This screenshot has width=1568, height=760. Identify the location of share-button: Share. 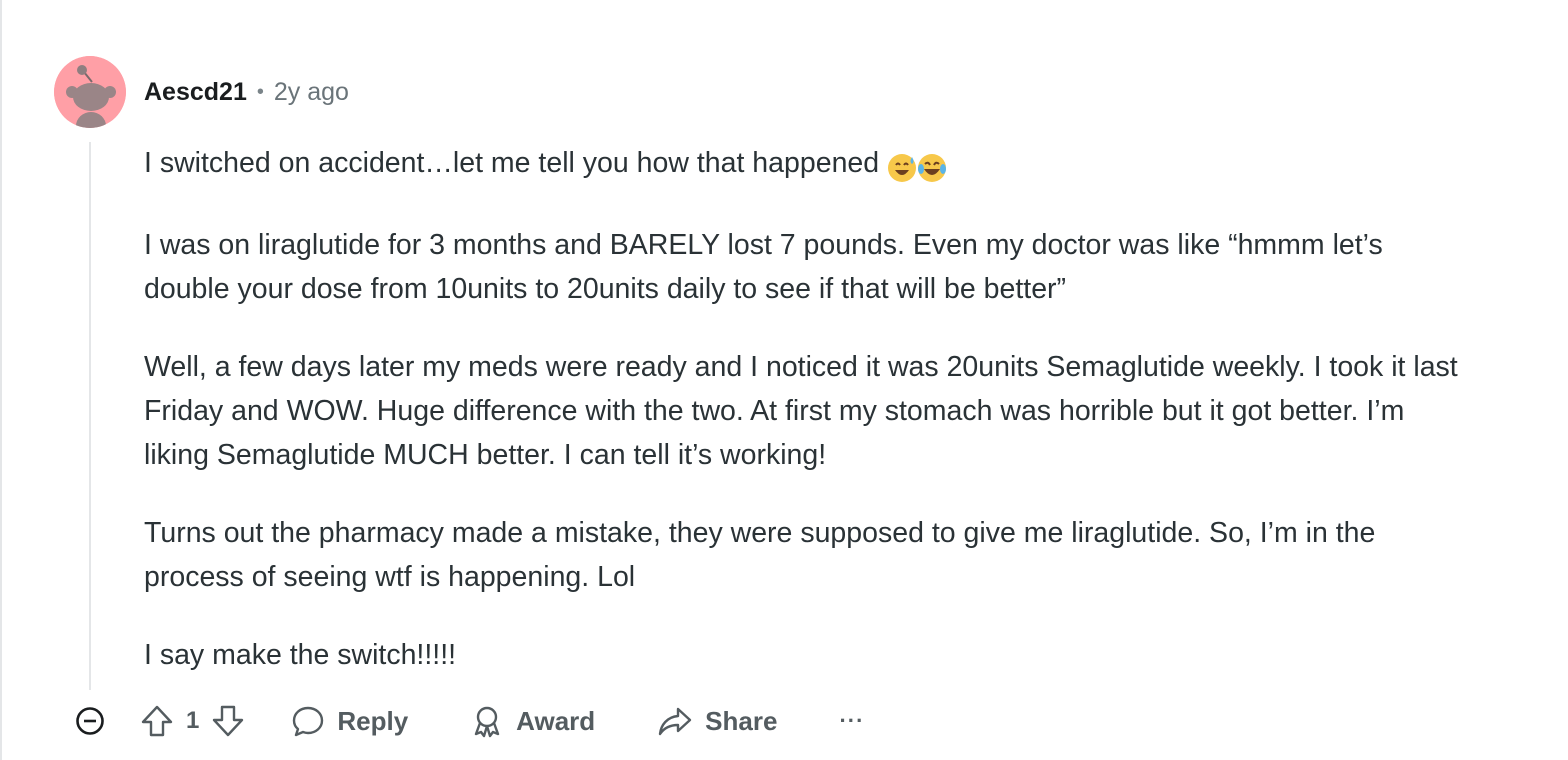
(717, 721).